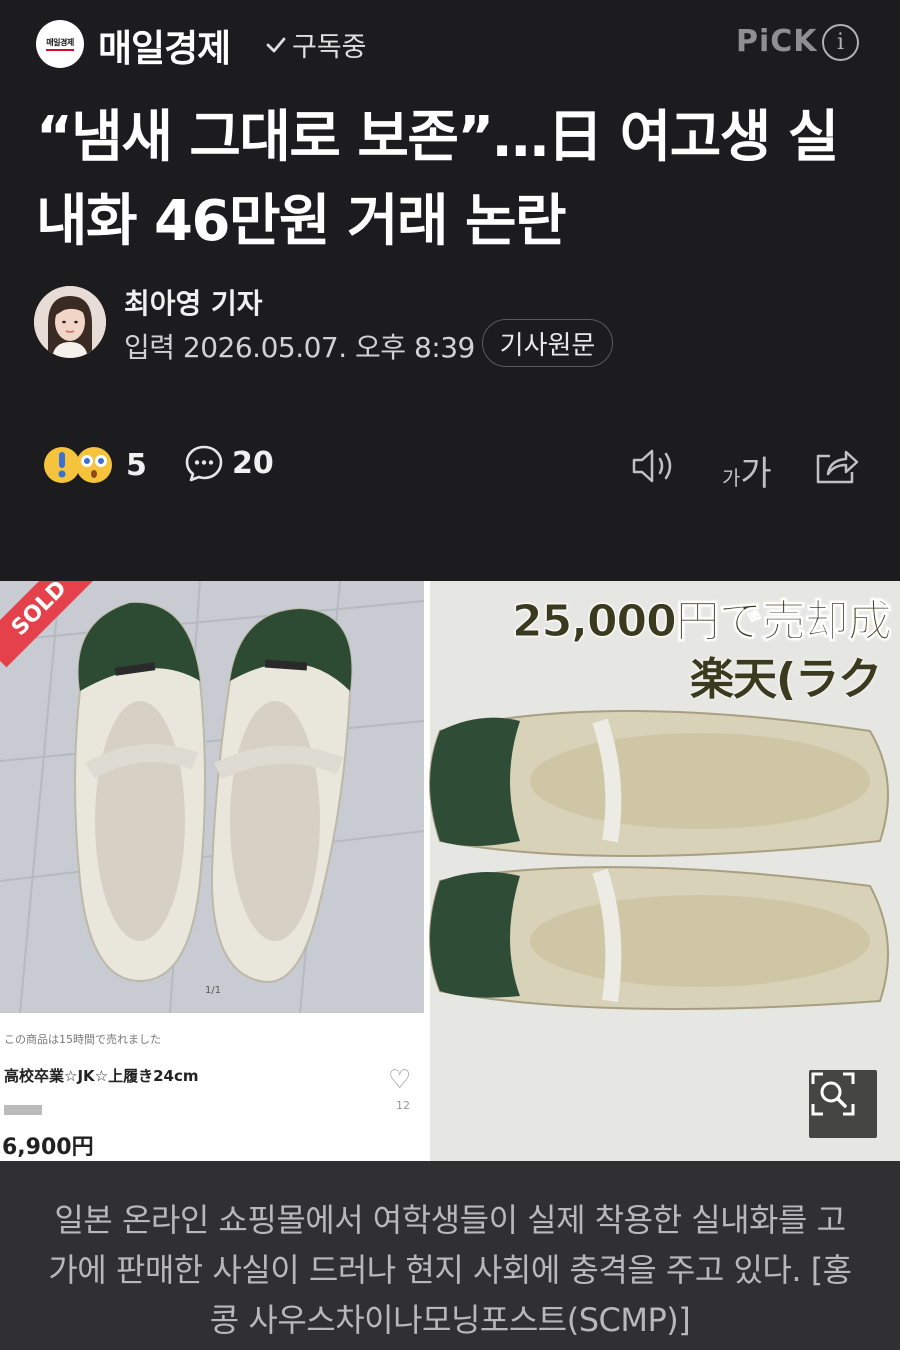 Image resolution: width=900 pixels, height=1350 pixels. What do you see at coordinates (756, 474) in the screenshot?
I see `font-size-large-label: 가` at bounding box center [756, 474].